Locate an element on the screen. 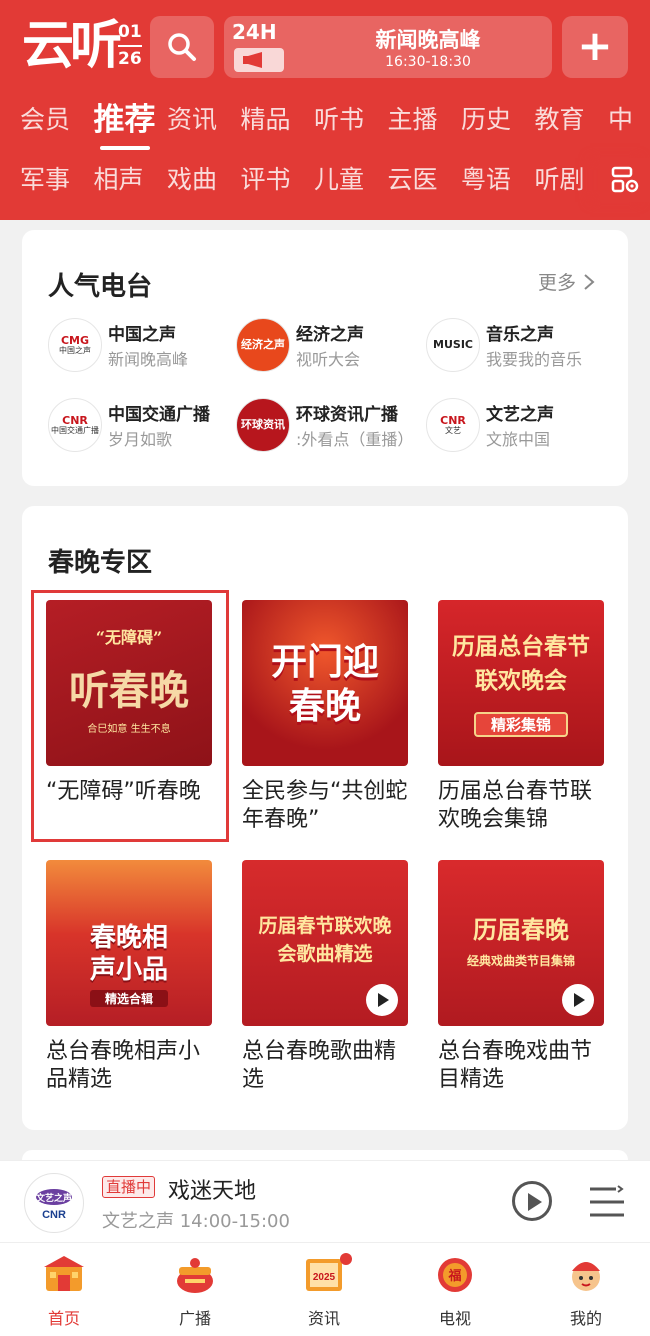  radio-icon is located at coordinates (195, 1275).